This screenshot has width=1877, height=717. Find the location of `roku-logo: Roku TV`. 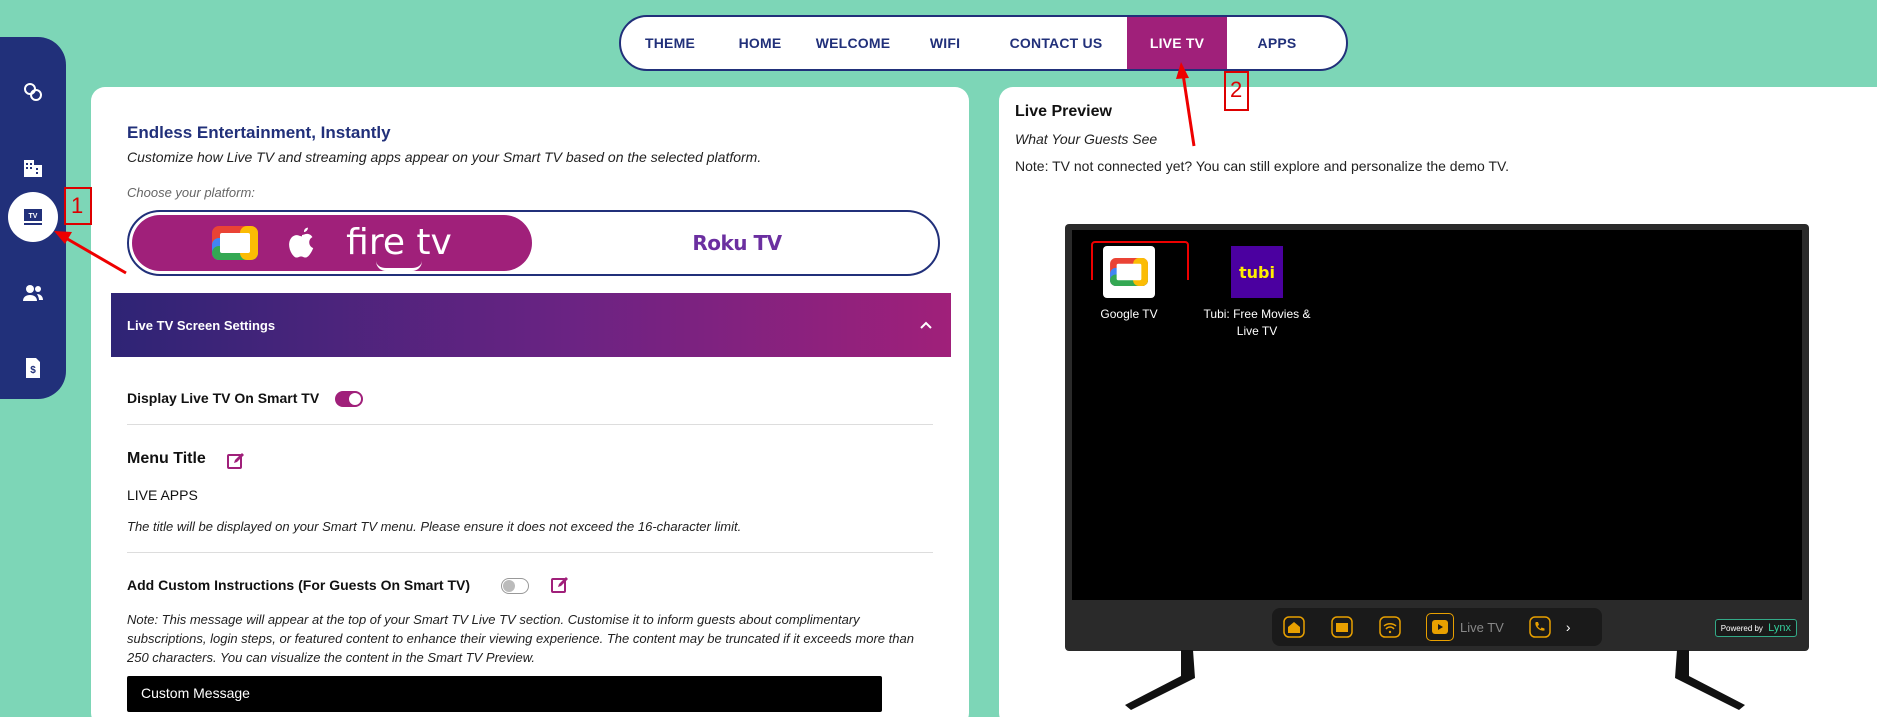

roku-logo: Roku TV is located at coordinates (737, 243).